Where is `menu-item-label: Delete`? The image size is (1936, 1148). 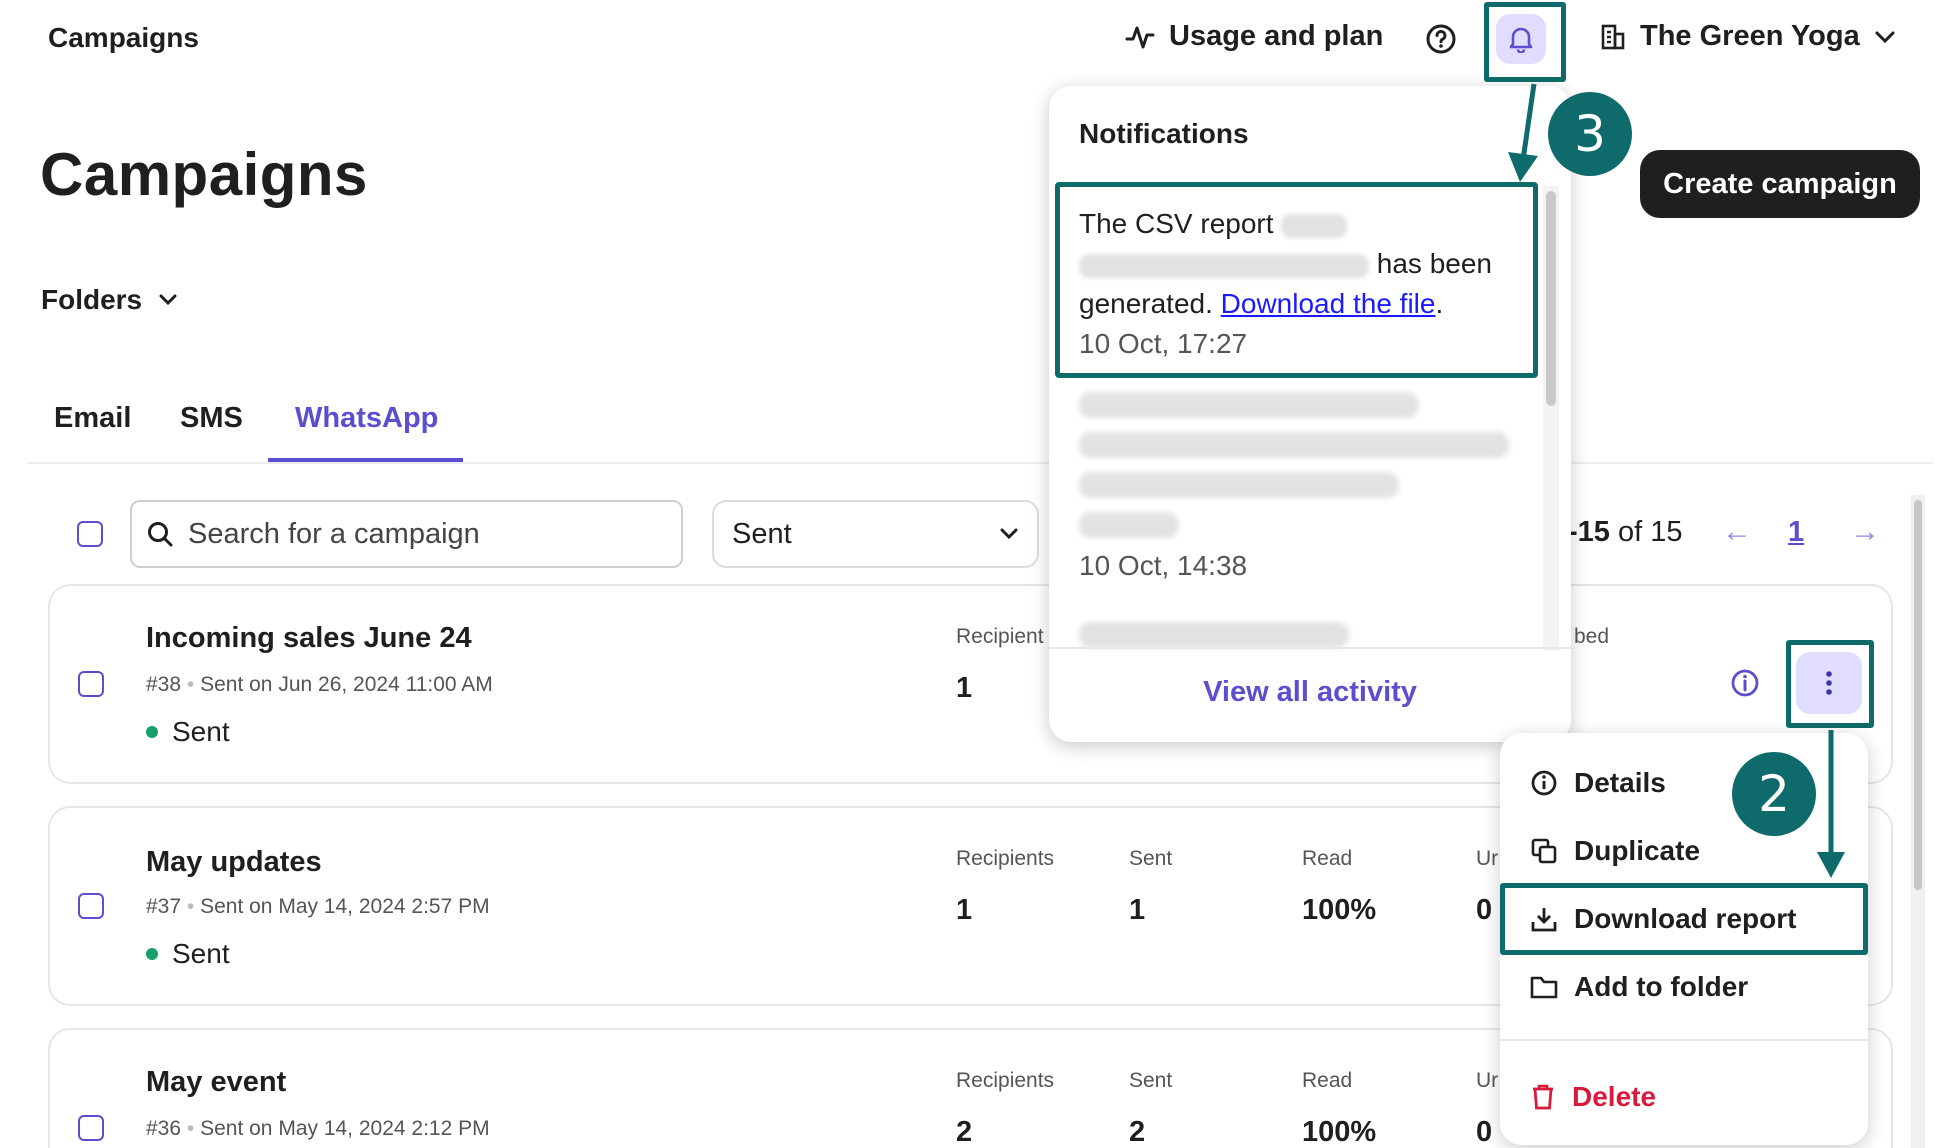
menu-item-label: Delete is located at coordinates (1614, 1096).